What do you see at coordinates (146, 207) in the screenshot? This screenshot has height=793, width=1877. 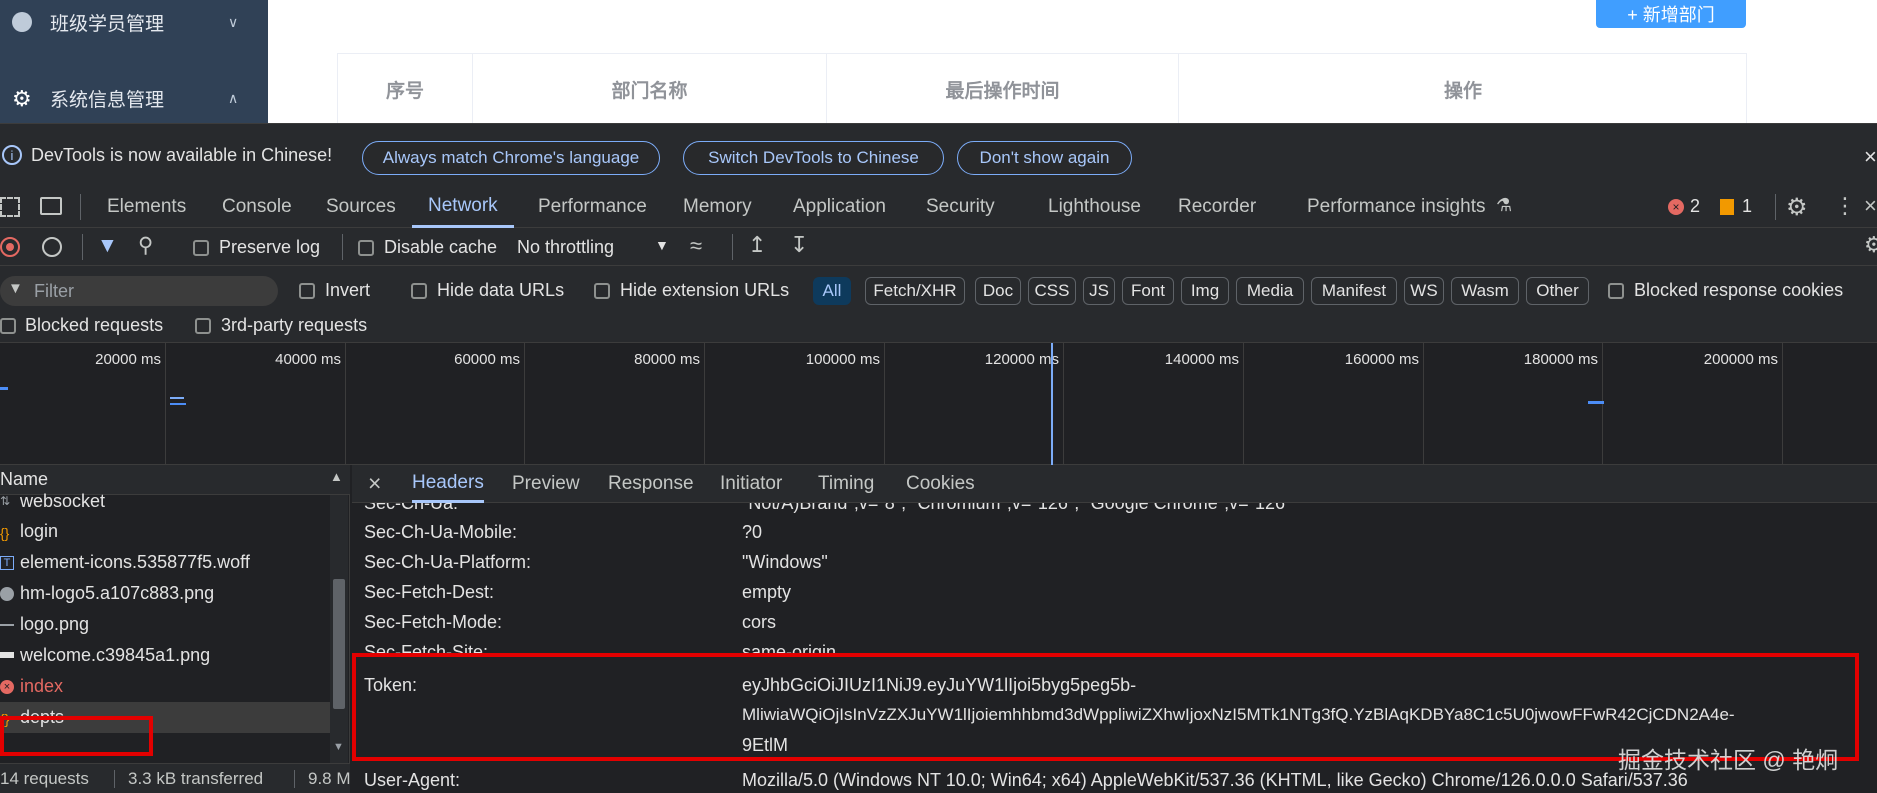 I see `tab-elements: Elements` at bounding box center [146, 207].